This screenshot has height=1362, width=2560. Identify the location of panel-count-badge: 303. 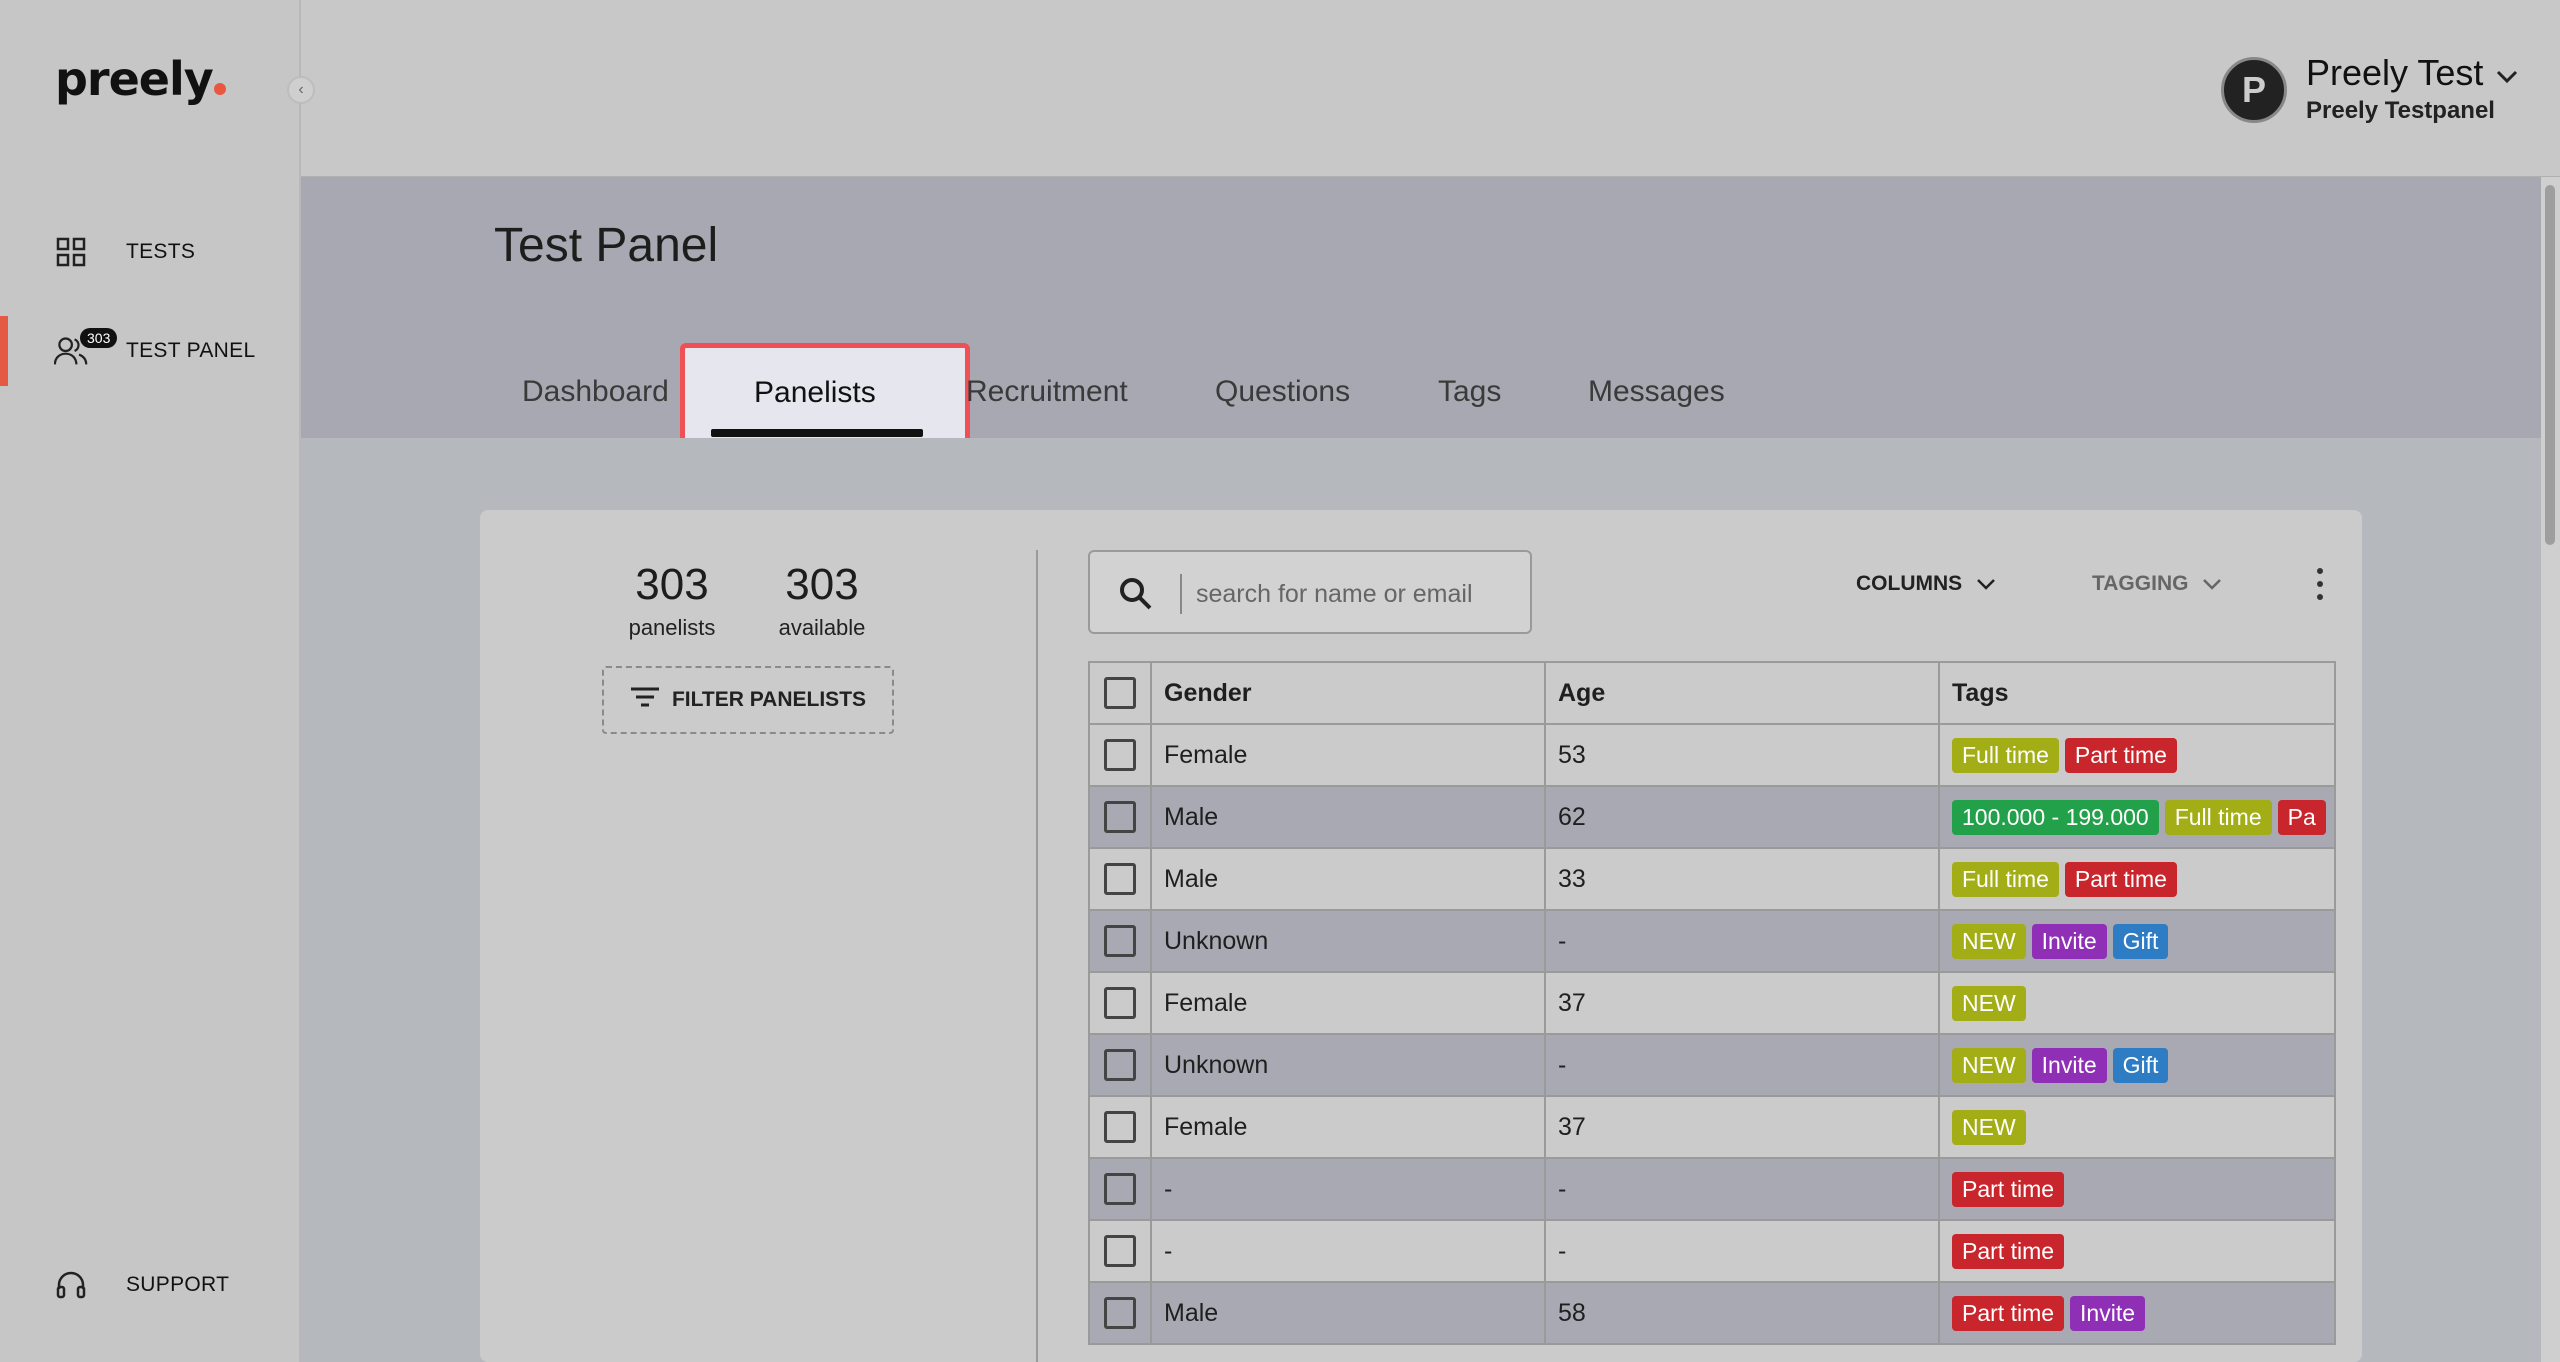
(99, 338).